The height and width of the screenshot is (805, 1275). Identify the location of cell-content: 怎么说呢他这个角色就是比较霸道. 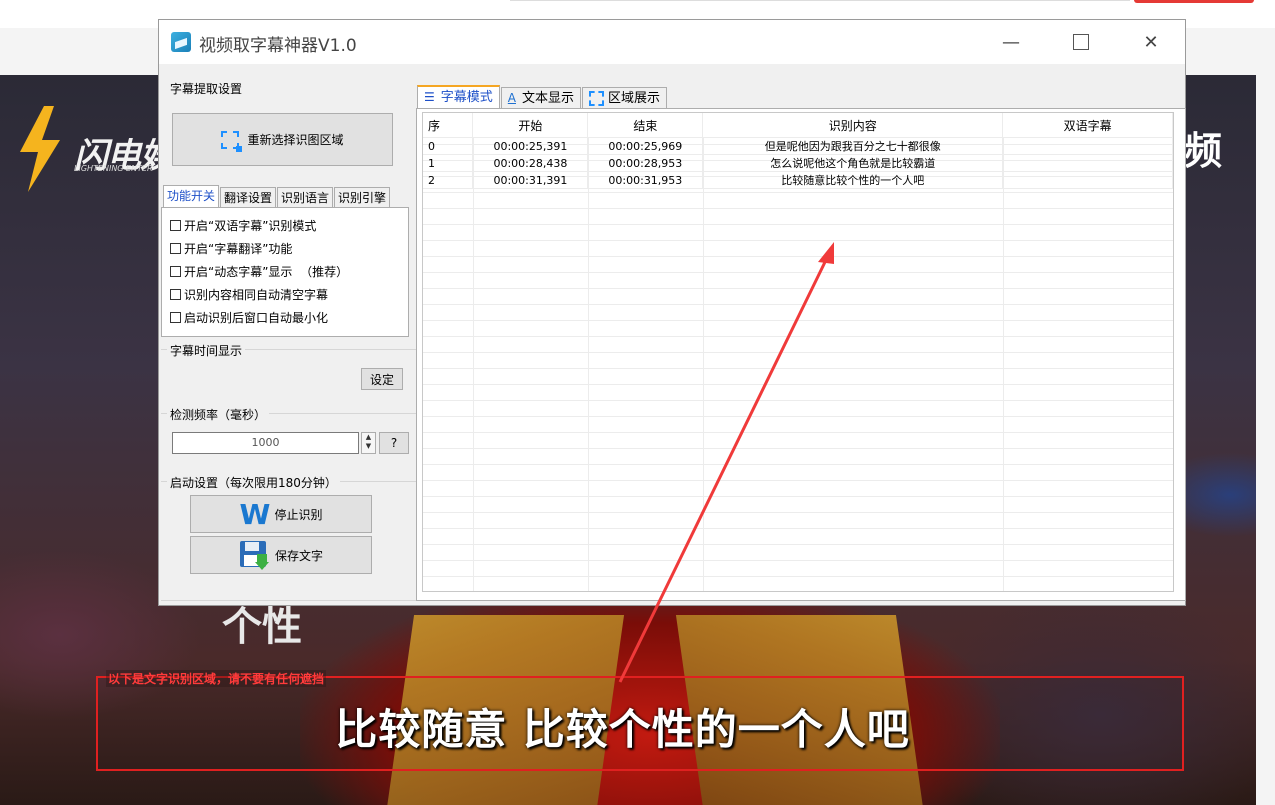
(853, 163).